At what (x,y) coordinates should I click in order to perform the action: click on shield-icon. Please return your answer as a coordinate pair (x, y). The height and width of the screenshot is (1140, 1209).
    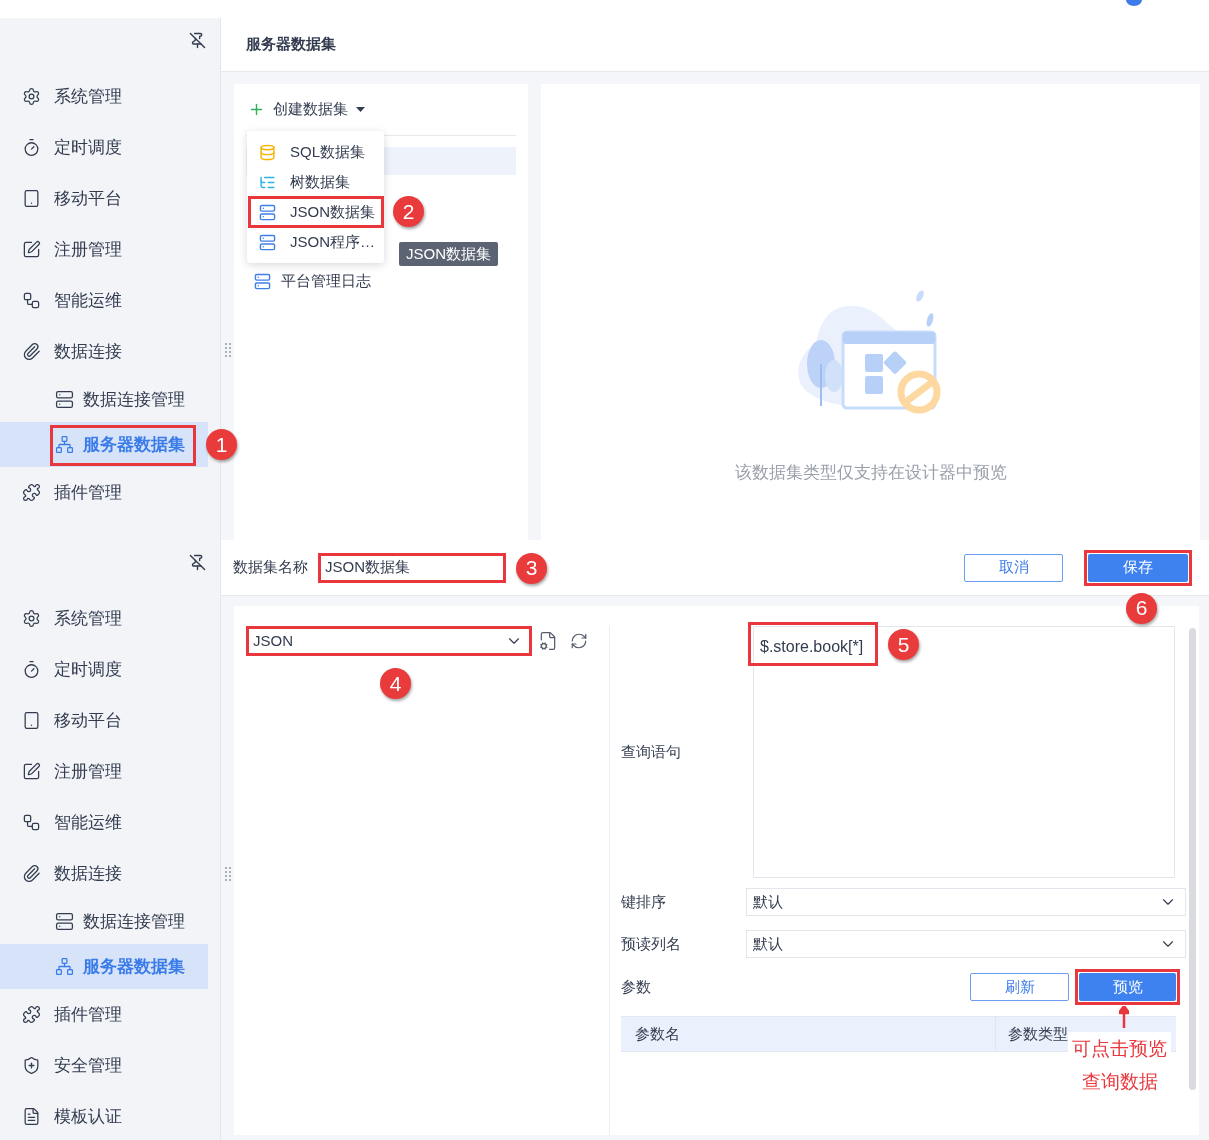
    Looking at the image, I should click on (31, 1065).